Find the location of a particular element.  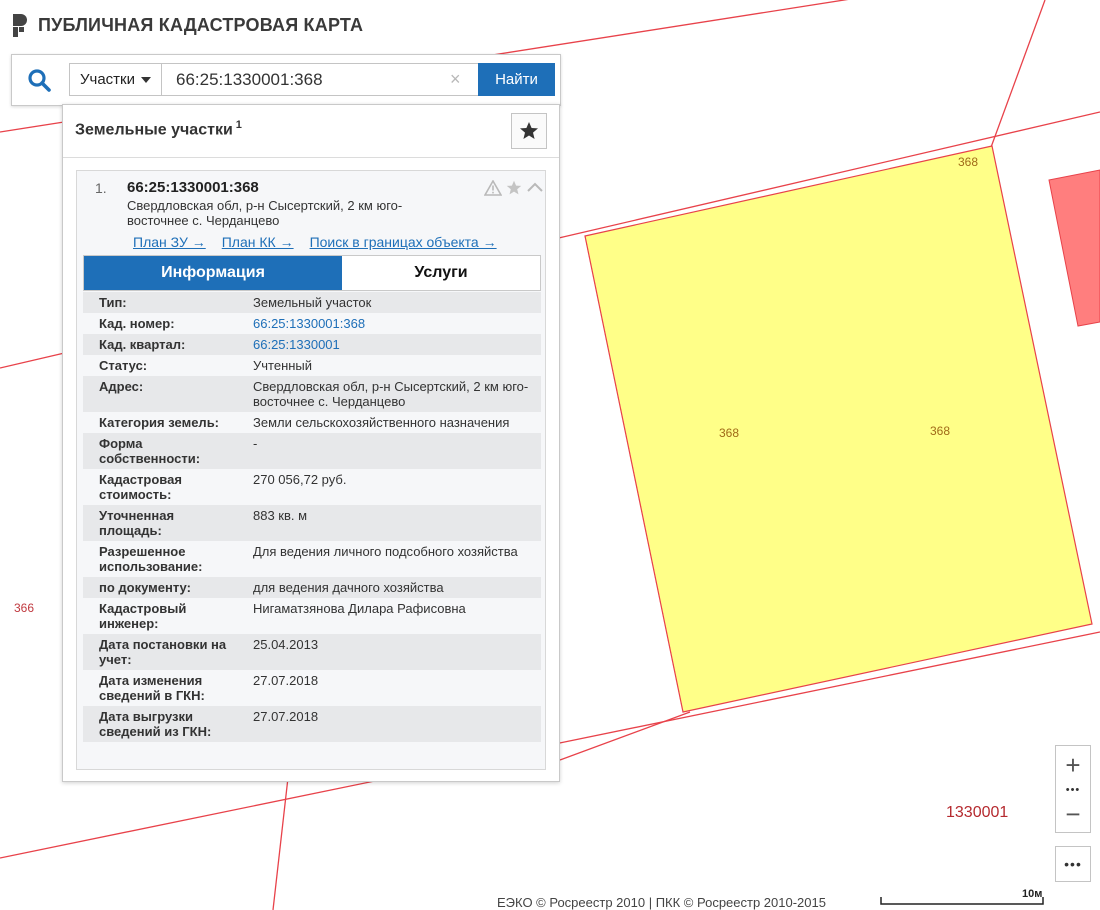

row-key: Разрешенное использование: is located at coordinates (151, 559).